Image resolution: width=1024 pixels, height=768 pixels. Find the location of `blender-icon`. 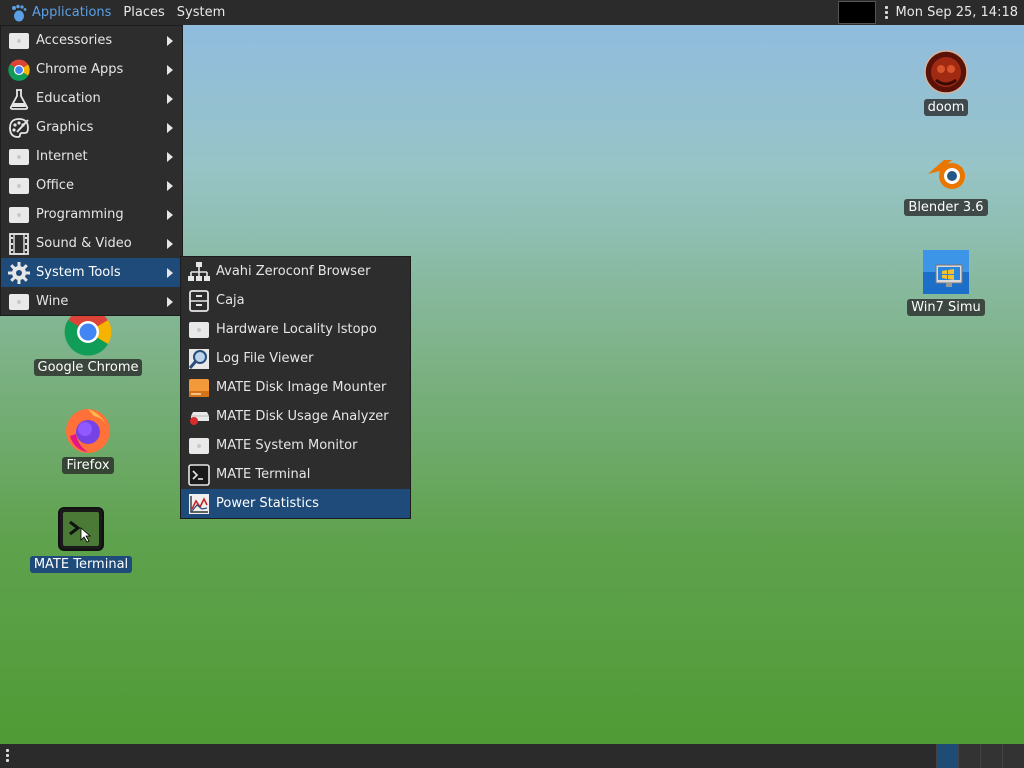

blender-icon is located at coordinates (946, 172).